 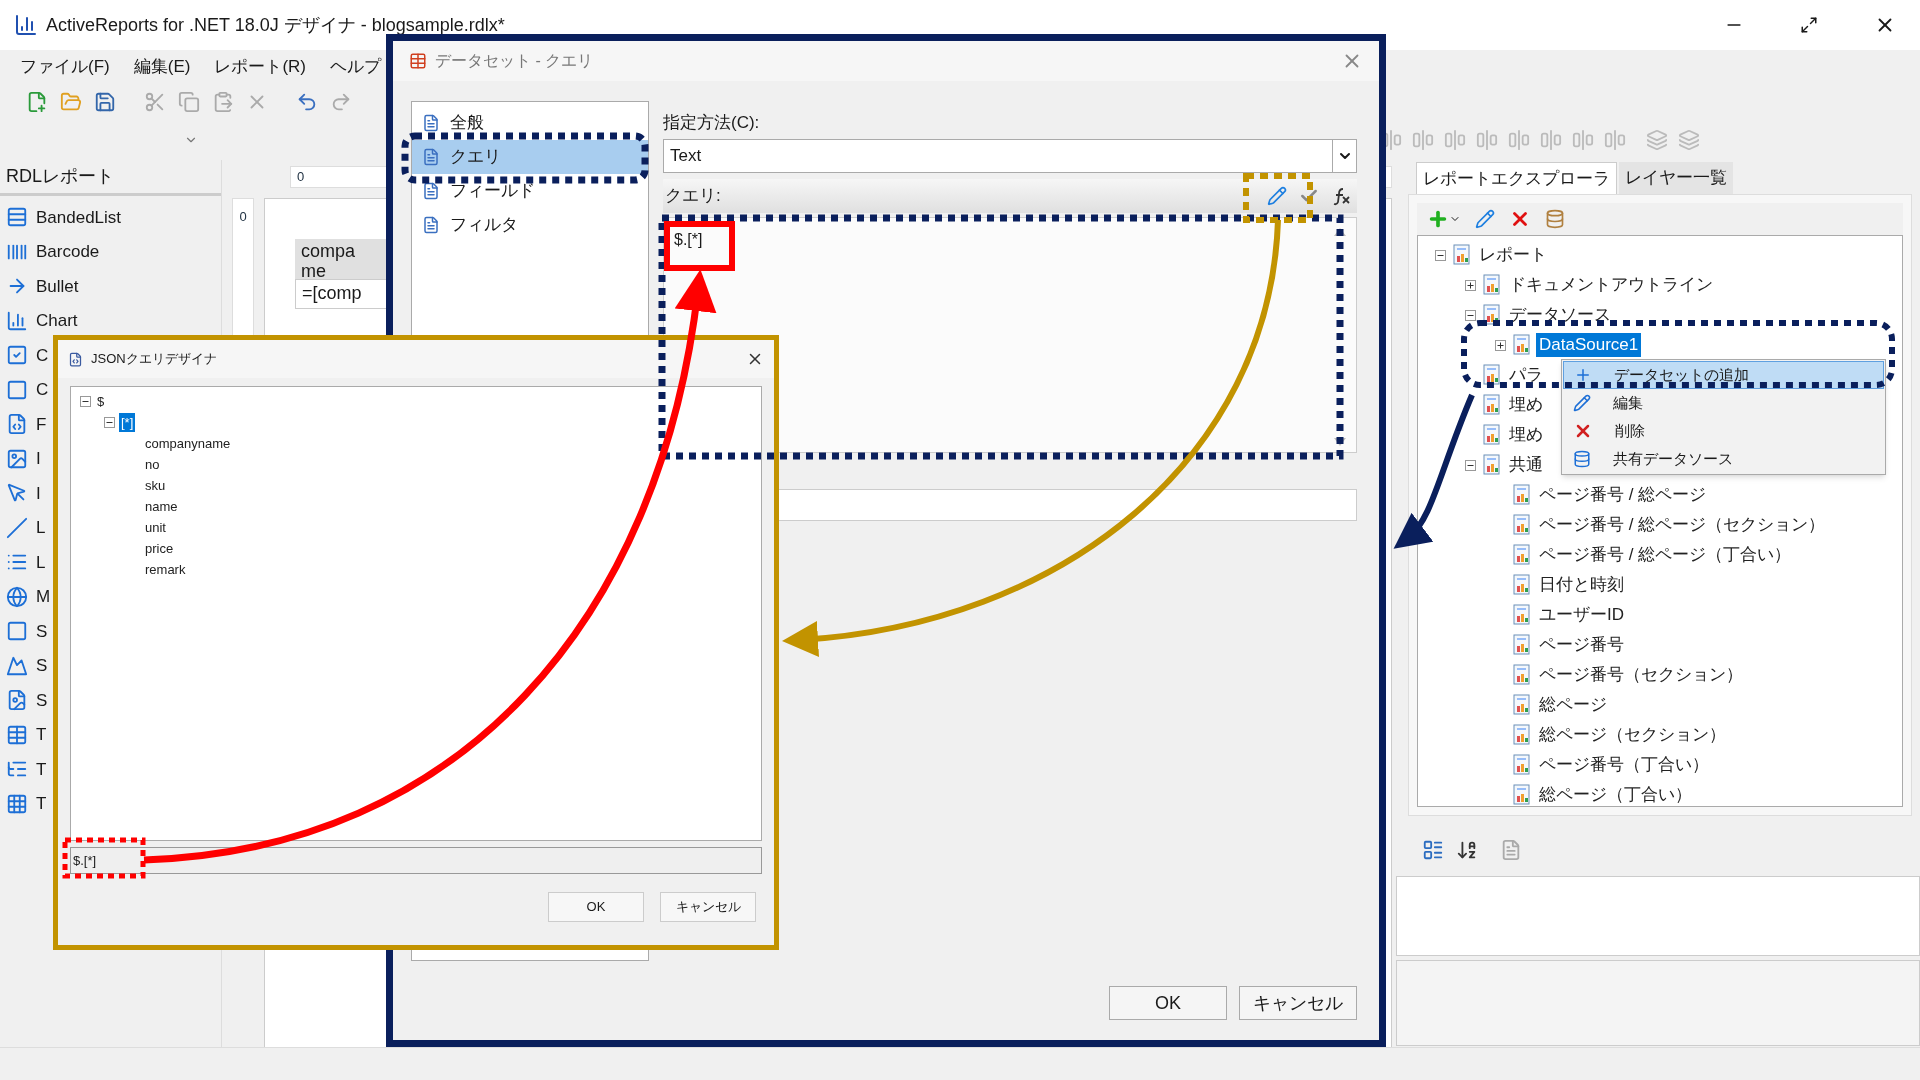 I want to click on toolbox-item: Bullet, so click(x=57, y=286).